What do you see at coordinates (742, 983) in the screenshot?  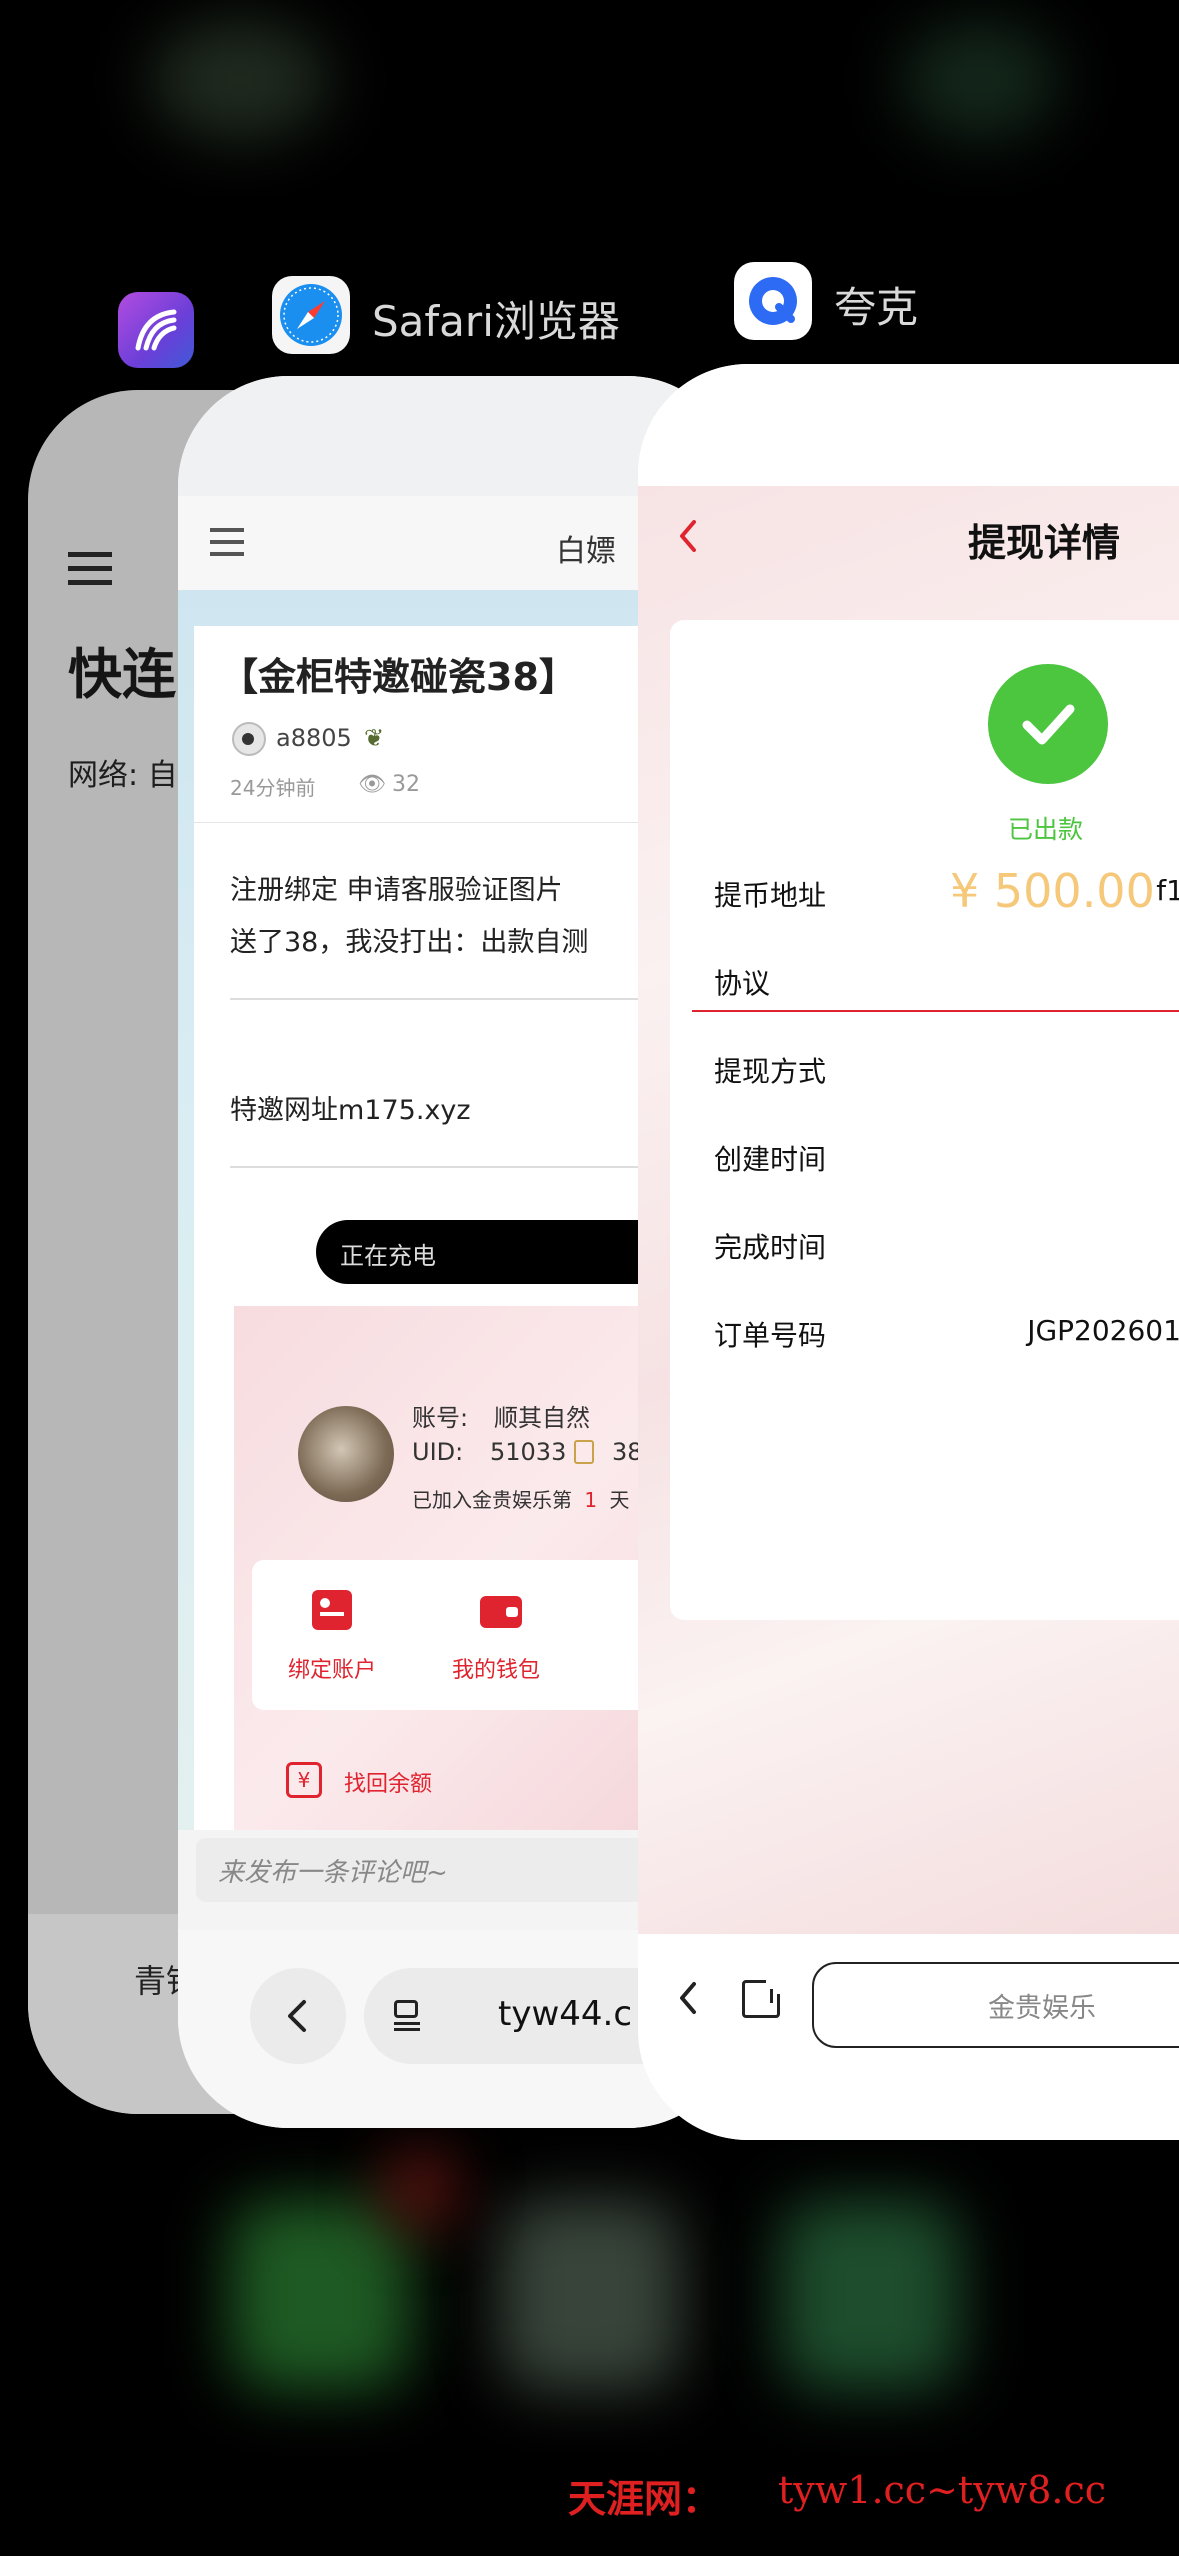 I see `detail-row-label: 协议` at bounding box center [742, 983].